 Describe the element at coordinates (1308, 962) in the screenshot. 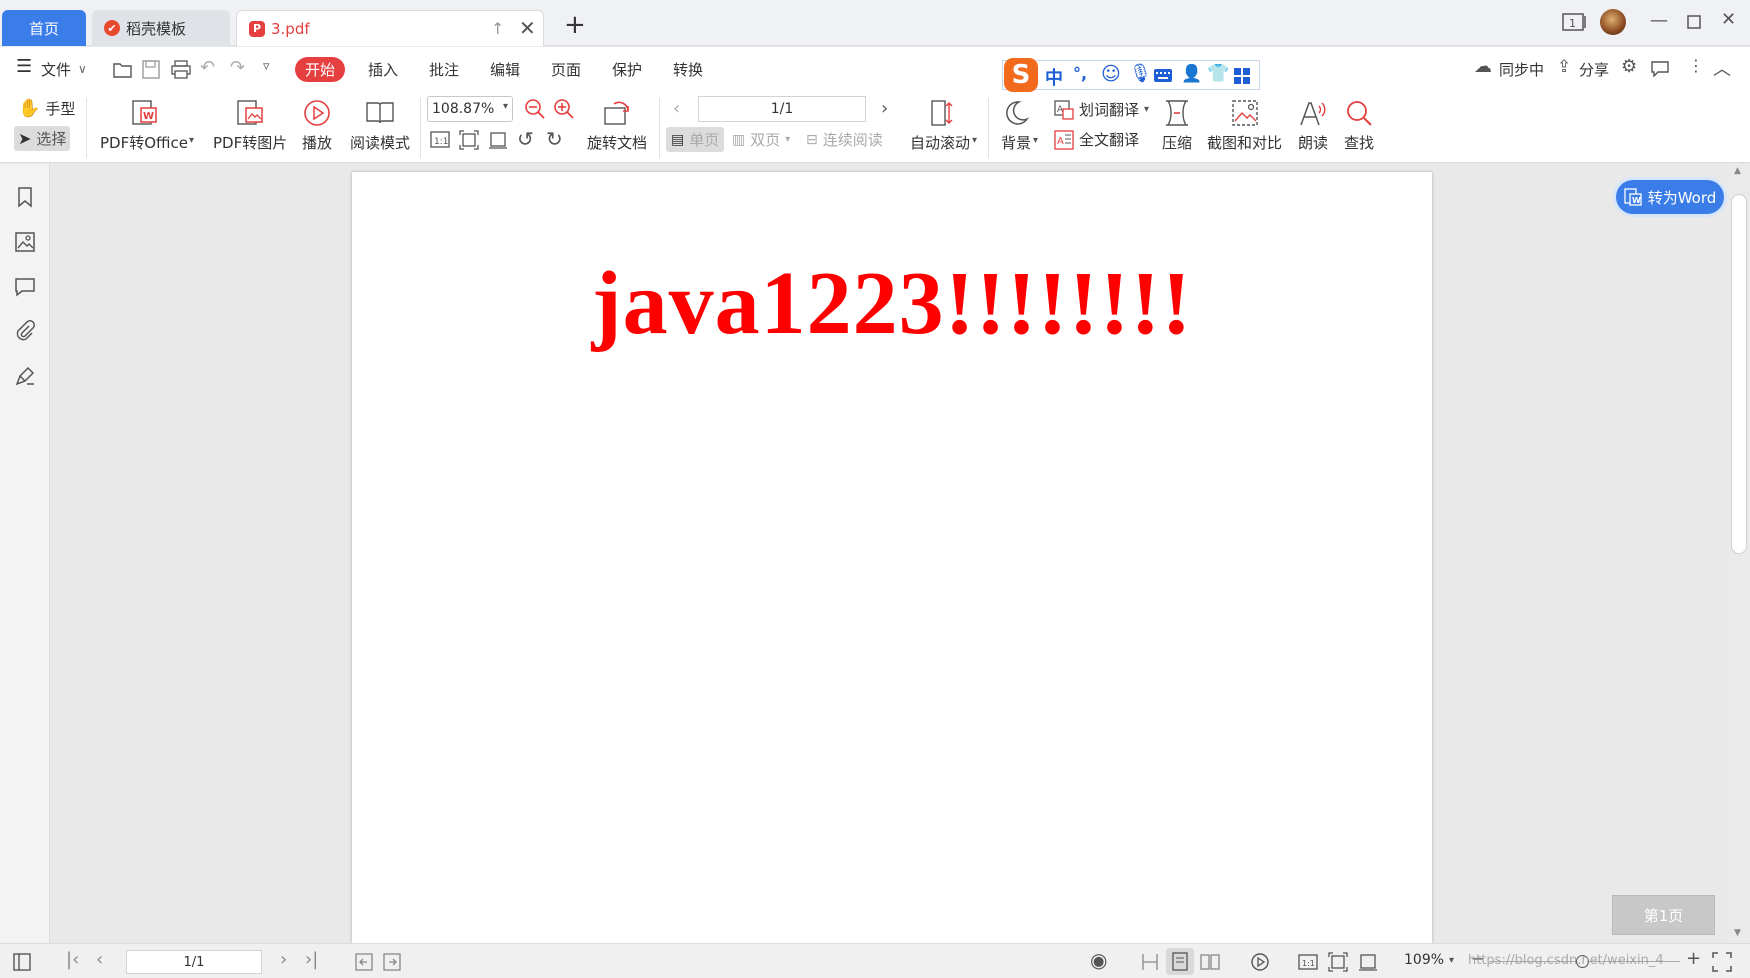

I see `status-actual-size-icon: 1:1` at that location.